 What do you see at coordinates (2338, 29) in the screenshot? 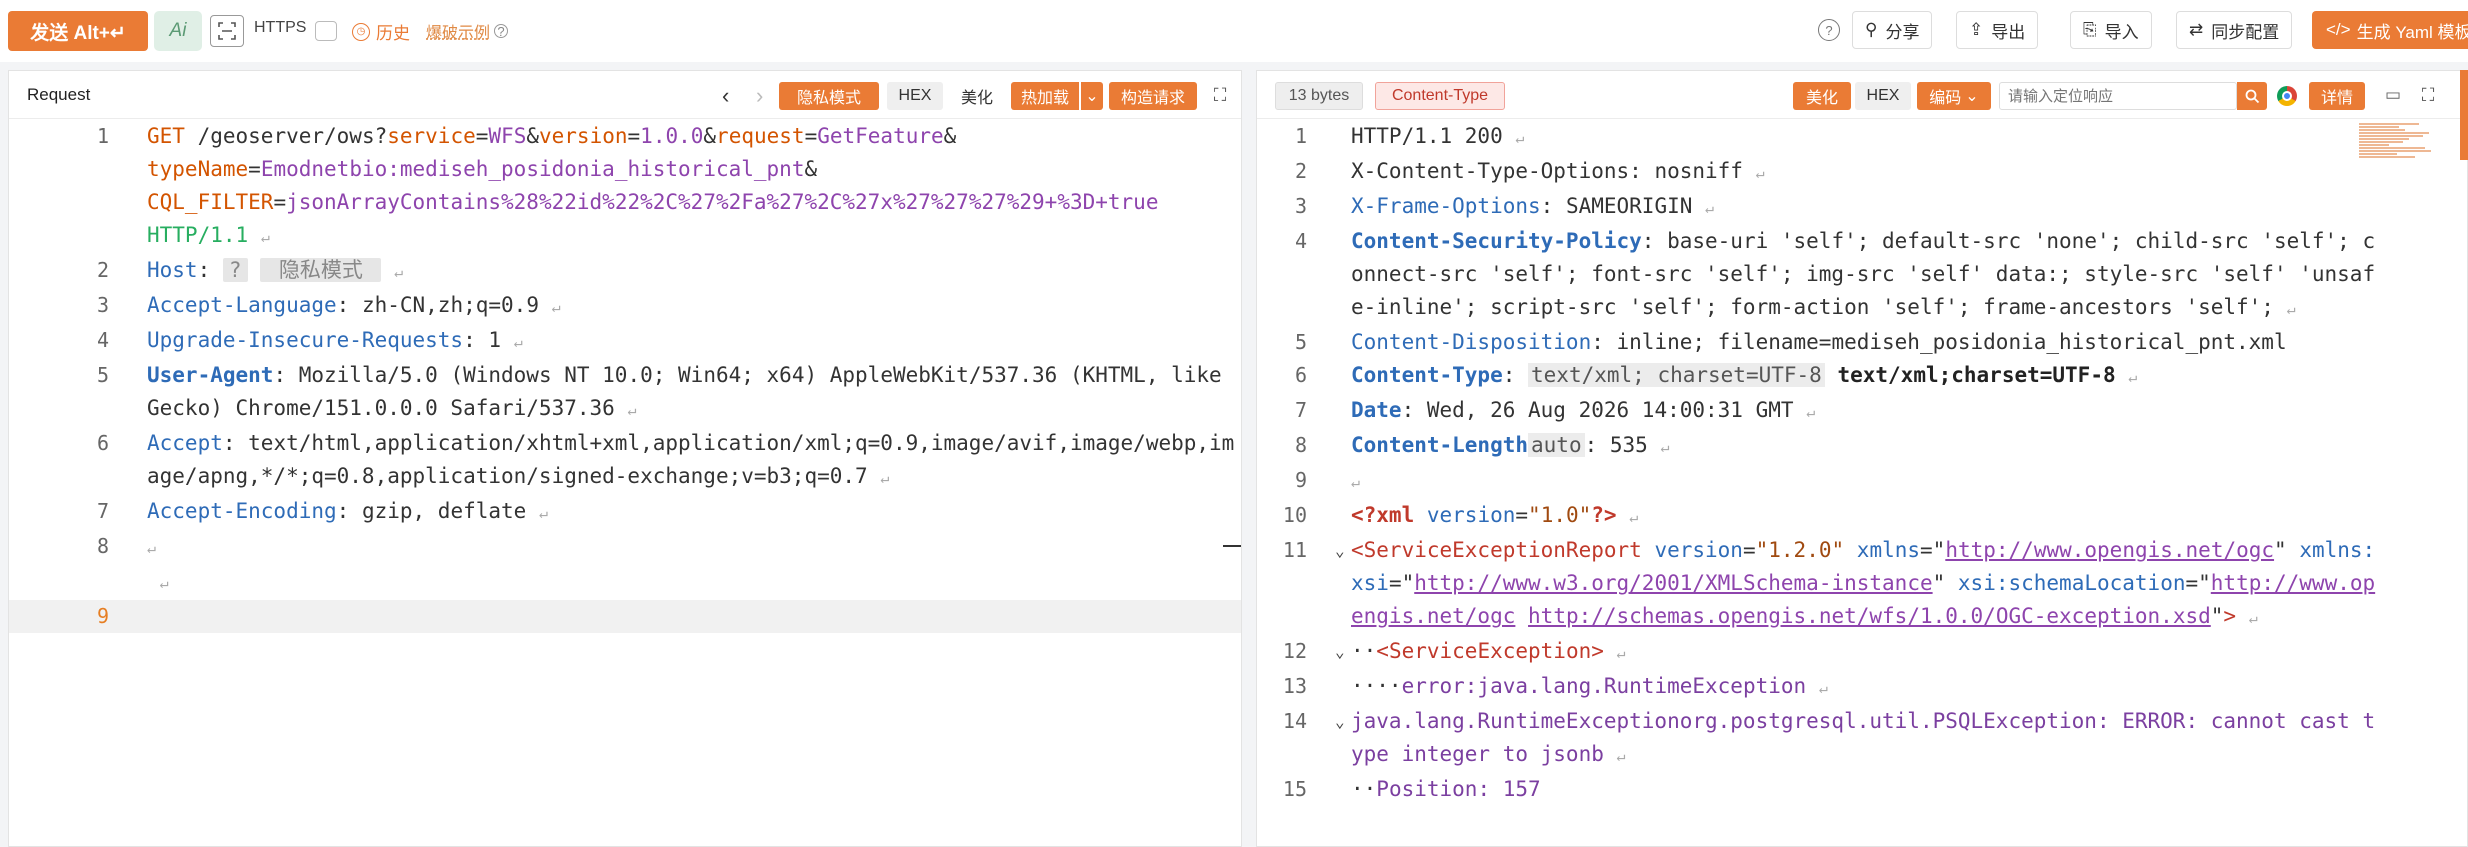
I see `code-icon: </>` at bounding box center [2338, 29].